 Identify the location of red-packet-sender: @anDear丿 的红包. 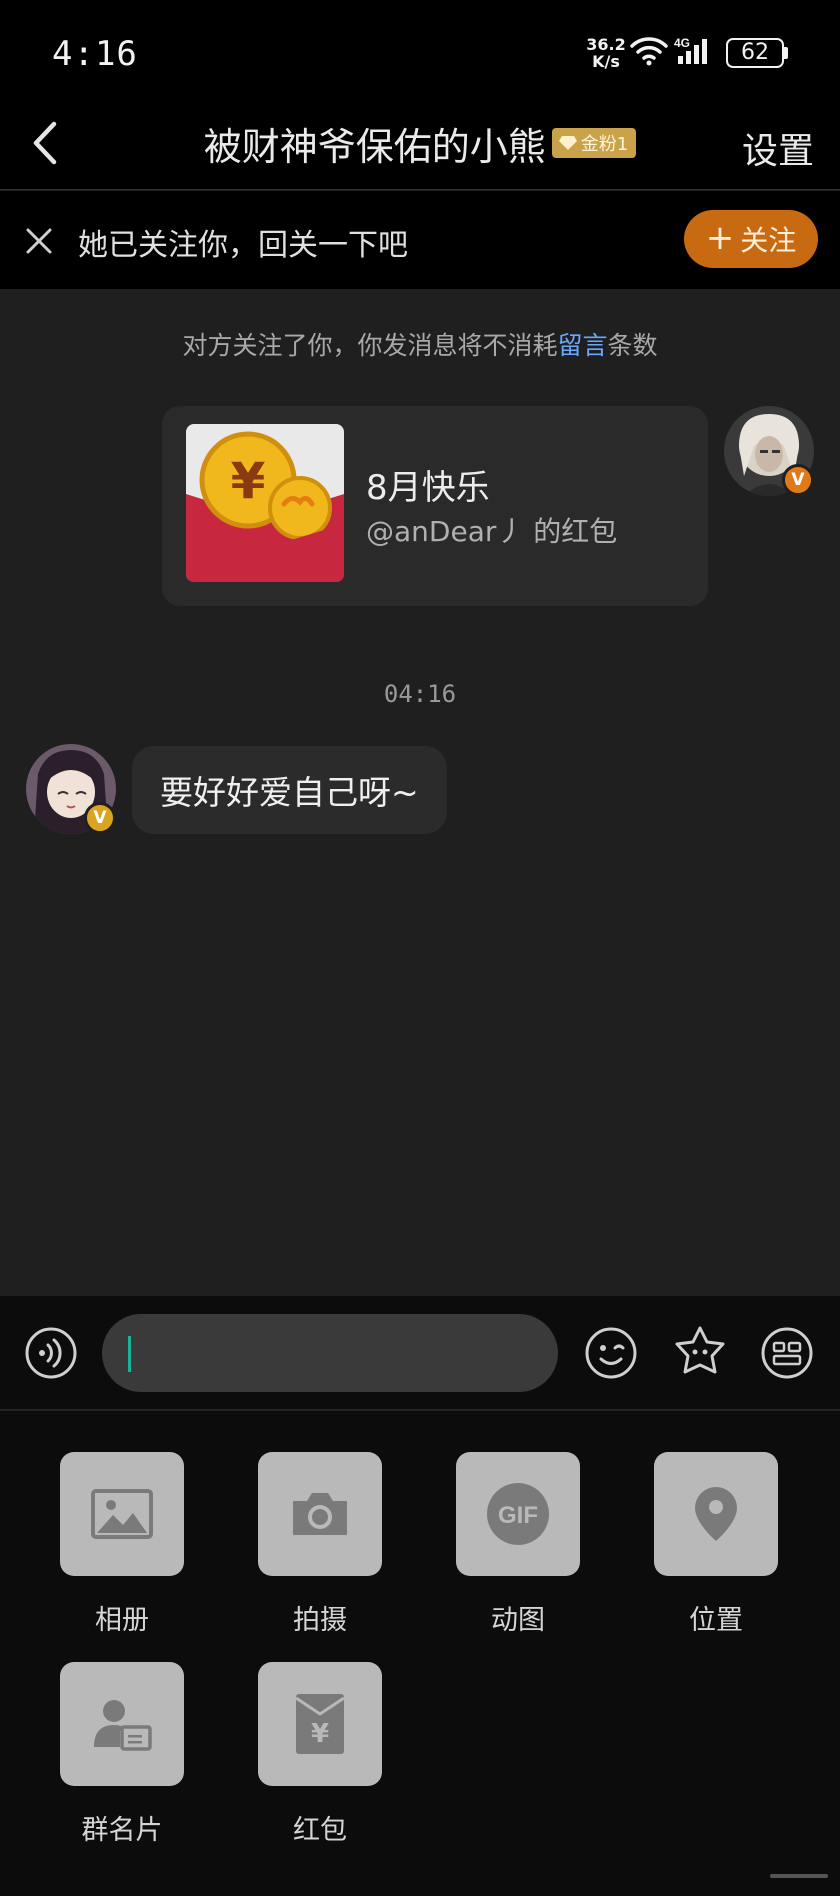
(492, 531).